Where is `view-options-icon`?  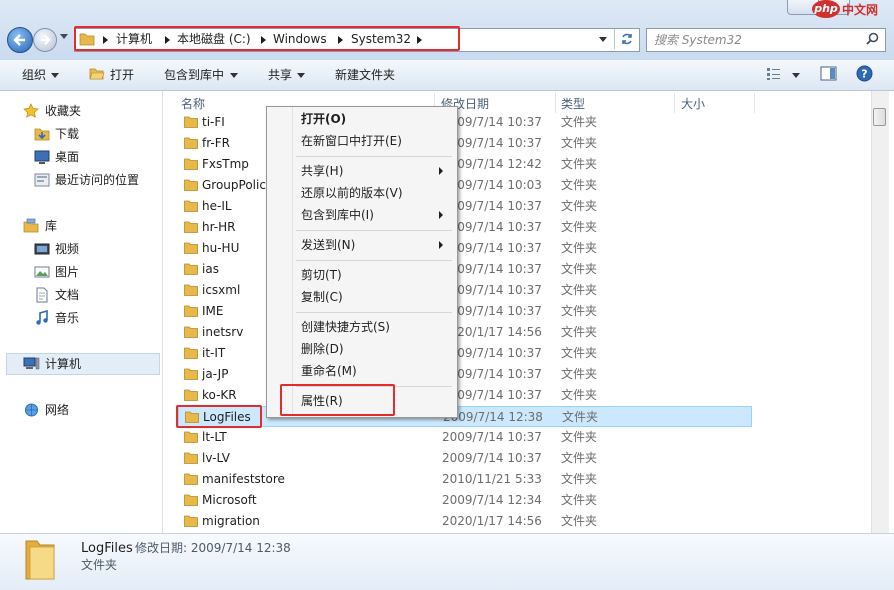
view-options-icon is located at coordinates (774, 74).